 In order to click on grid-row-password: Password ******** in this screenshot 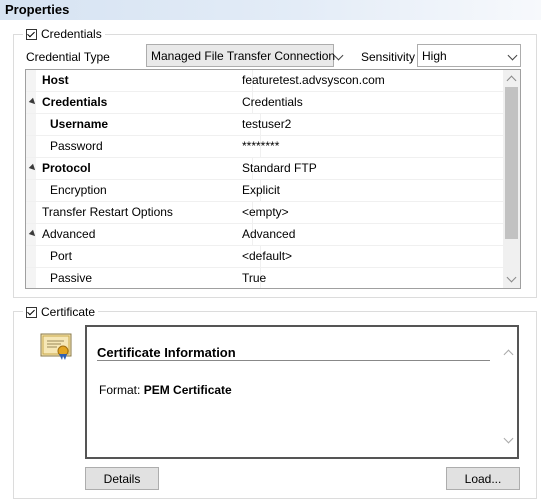, I will do `click(265, 147)`.